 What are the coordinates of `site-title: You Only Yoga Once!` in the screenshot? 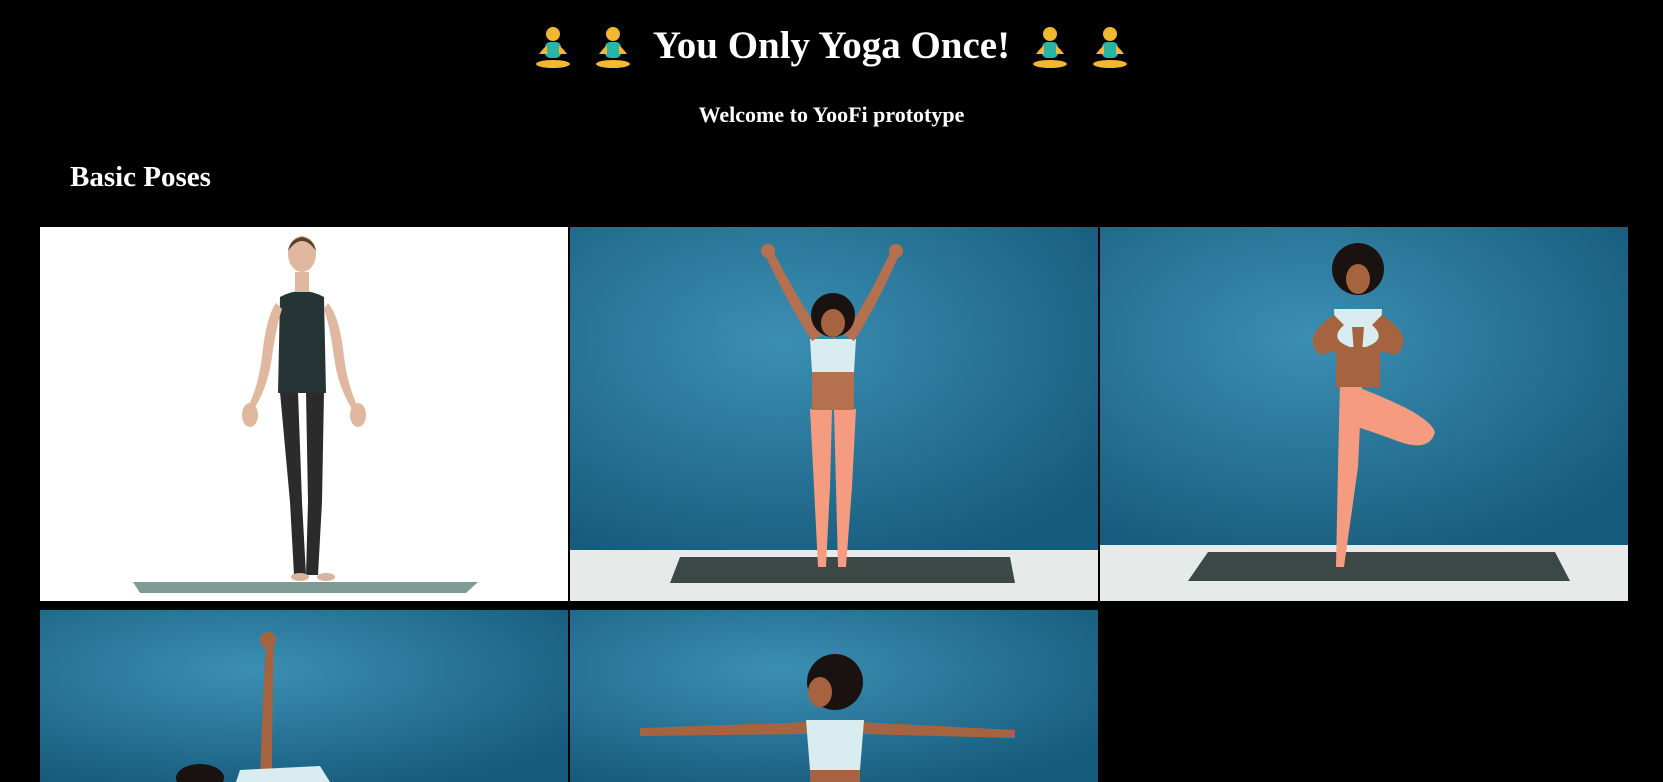 It's located at (831, 46).